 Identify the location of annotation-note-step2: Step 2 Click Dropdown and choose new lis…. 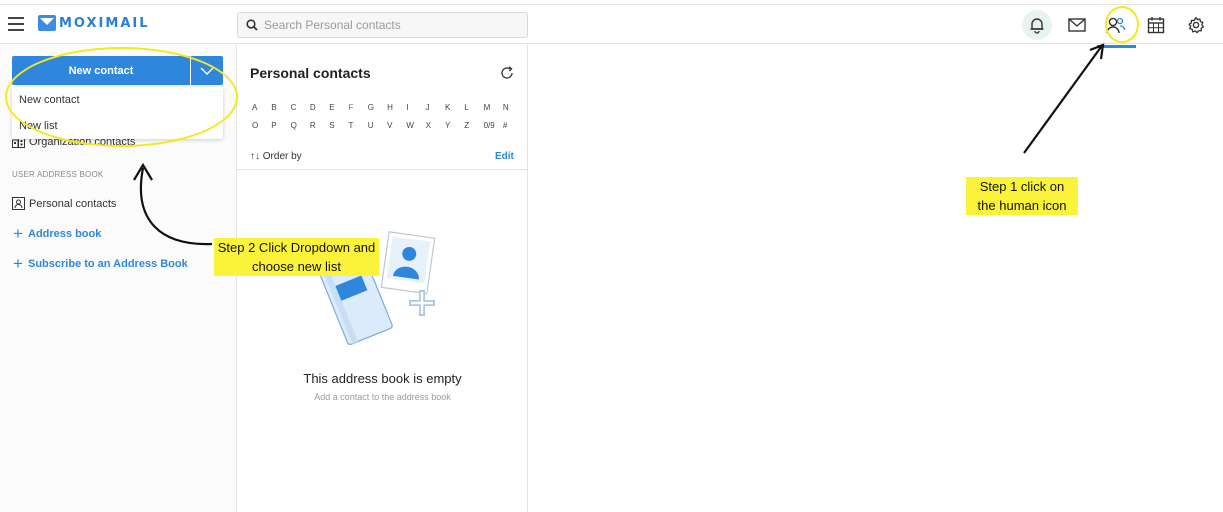
(296, 257).